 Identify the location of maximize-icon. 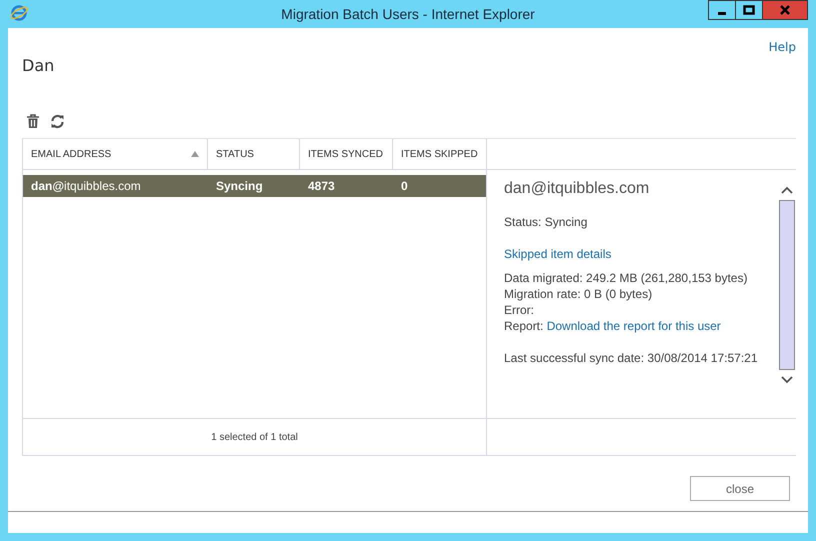
(749, 10).